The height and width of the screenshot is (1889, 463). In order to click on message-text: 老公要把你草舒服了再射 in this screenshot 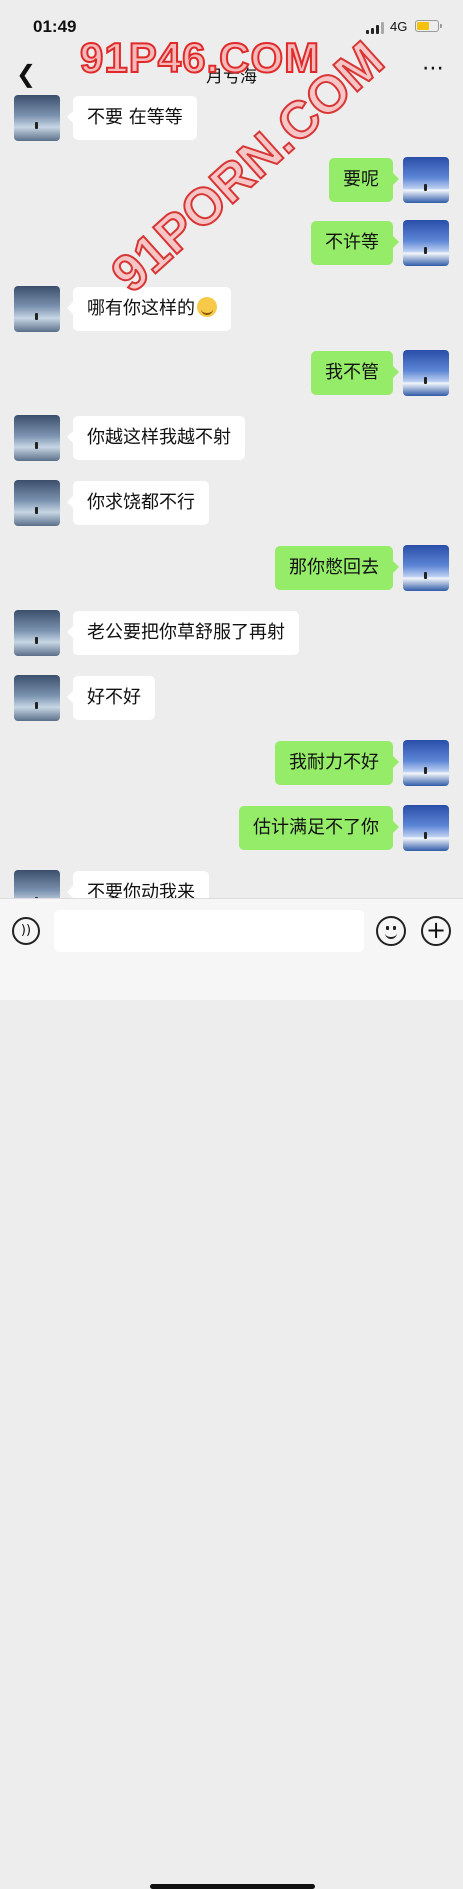, I will do `click(186, 632)`.